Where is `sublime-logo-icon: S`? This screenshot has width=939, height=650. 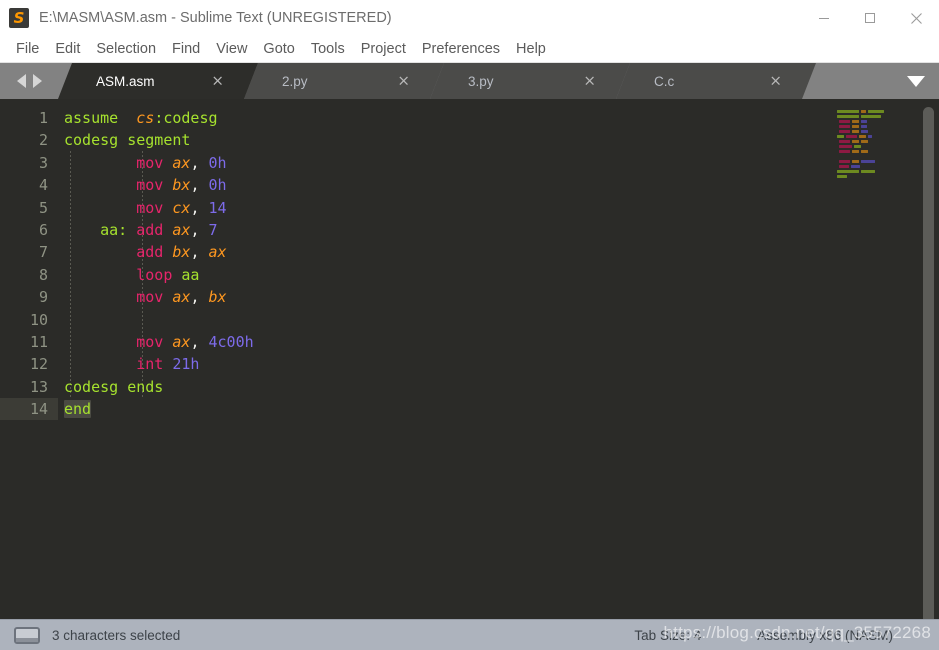 sublime-logo-icon: S is located at coordinates (19, 18).